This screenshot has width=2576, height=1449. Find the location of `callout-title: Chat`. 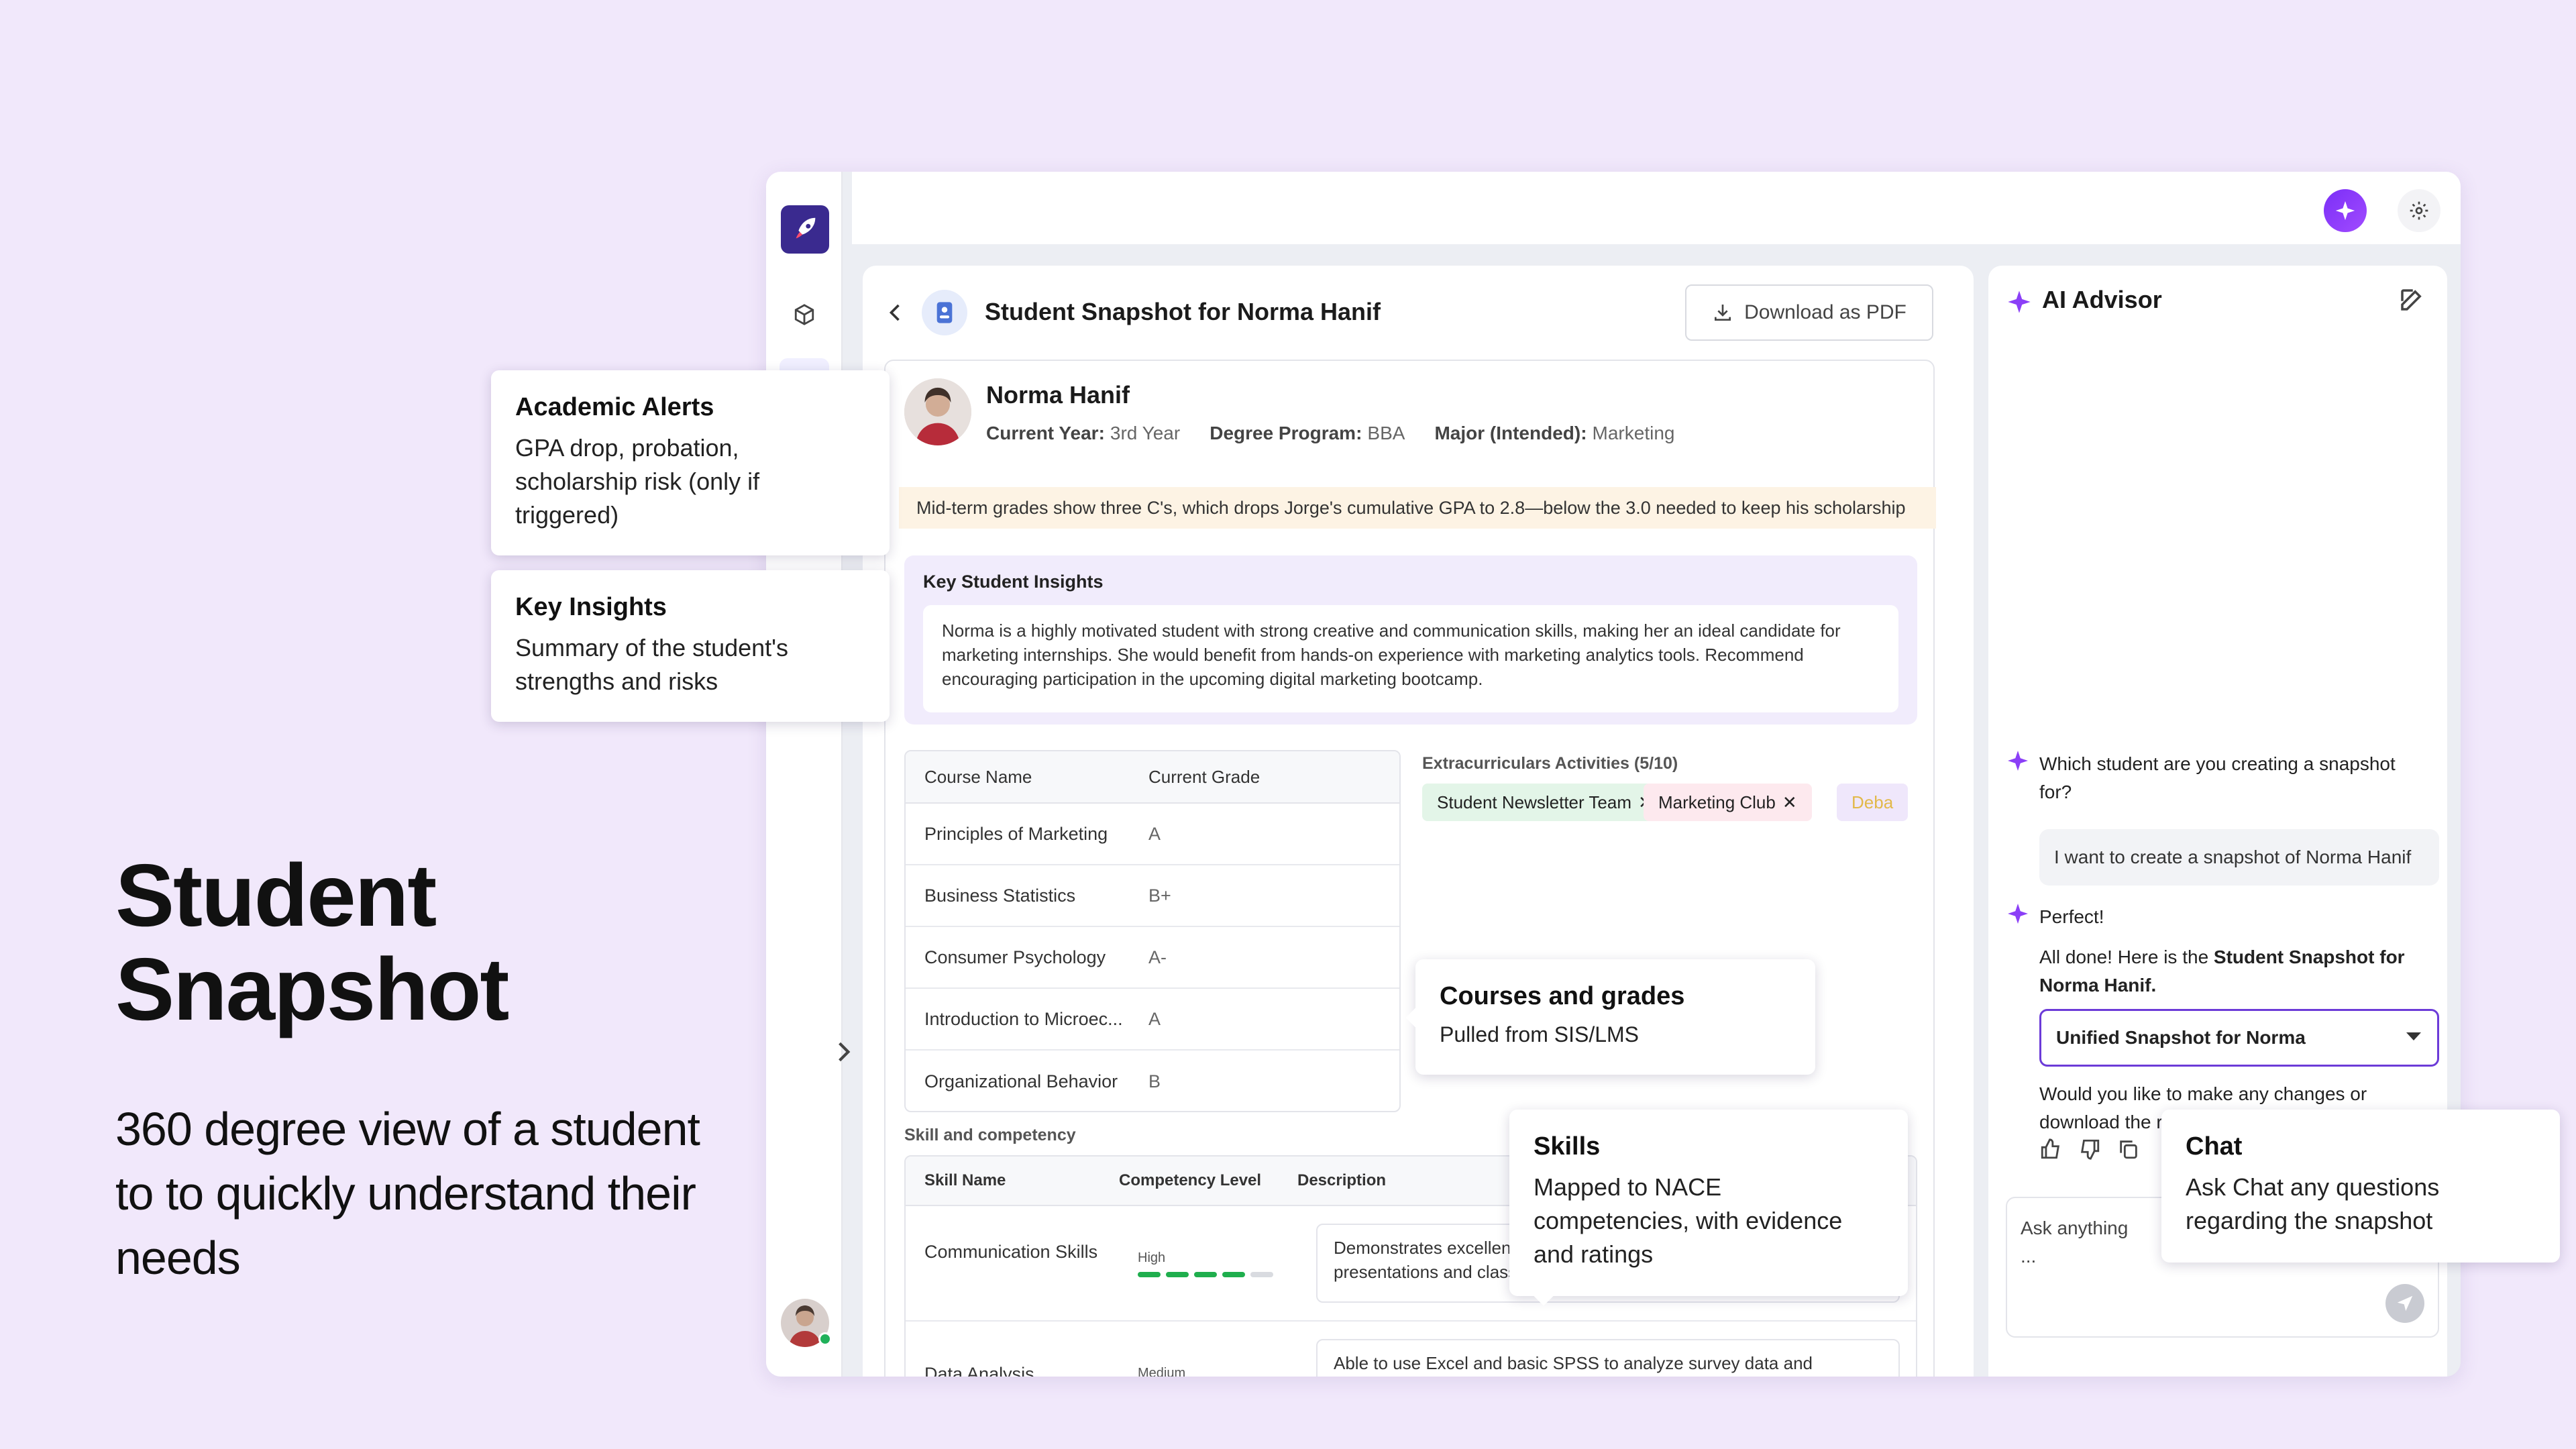

callout-title: Chat is located at coordinates (2214, 1146).